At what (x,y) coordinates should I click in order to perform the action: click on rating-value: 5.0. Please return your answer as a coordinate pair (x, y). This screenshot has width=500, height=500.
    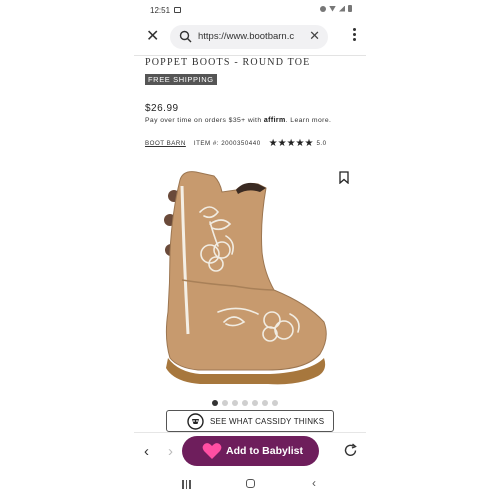
    Looking at the image, I should click on (321, 143).